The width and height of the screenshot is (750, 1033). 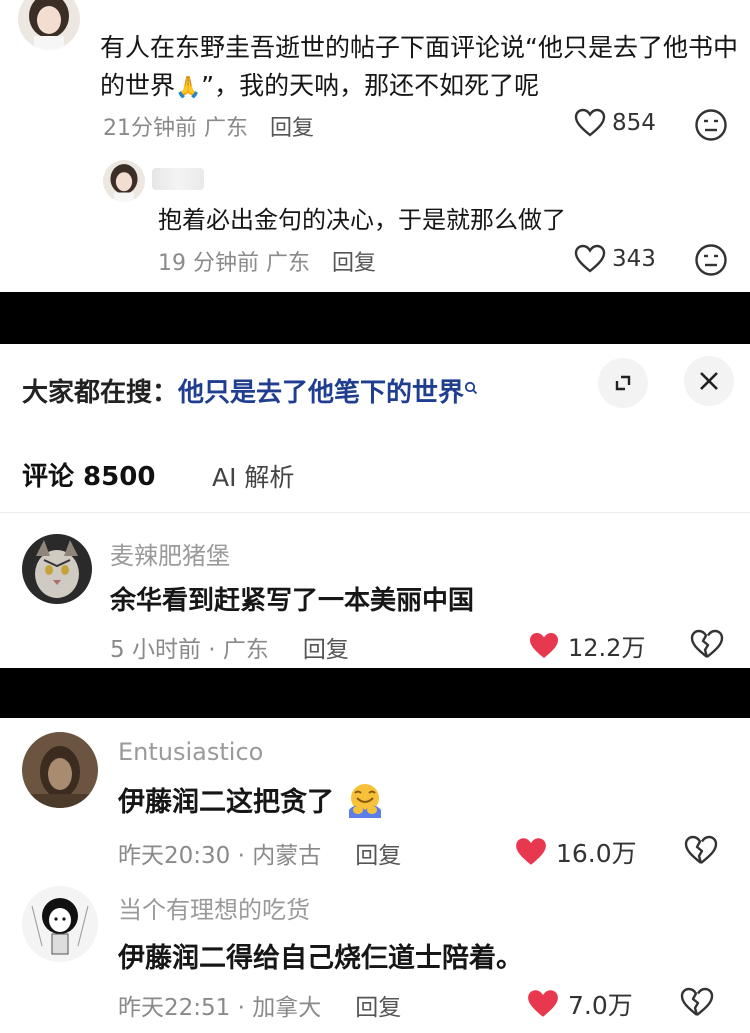 What do you see at coordinates (220, 856) in the screenshot?
I see `time-location: 昨天20:30 · 内蒙古` at bounding box center [220, 856].